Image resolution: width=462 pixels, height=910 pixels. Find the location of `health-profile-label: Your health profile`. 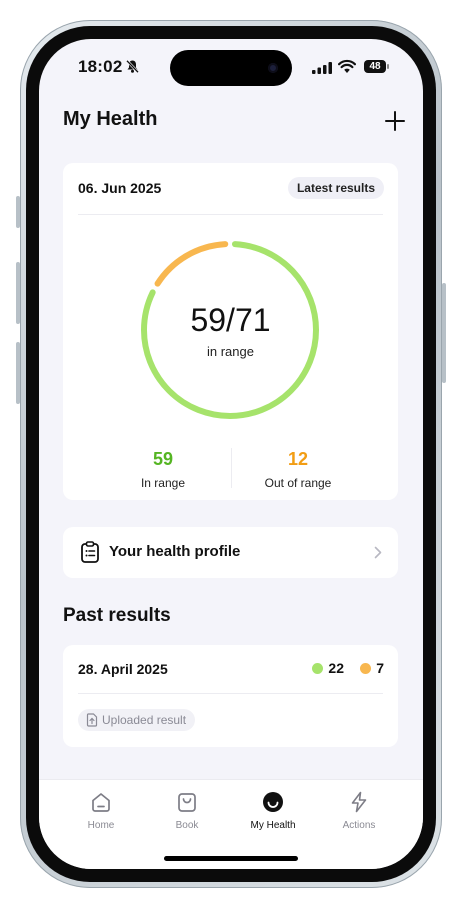

health-profile-label: Your health profile is located at coordinates (175, 551).